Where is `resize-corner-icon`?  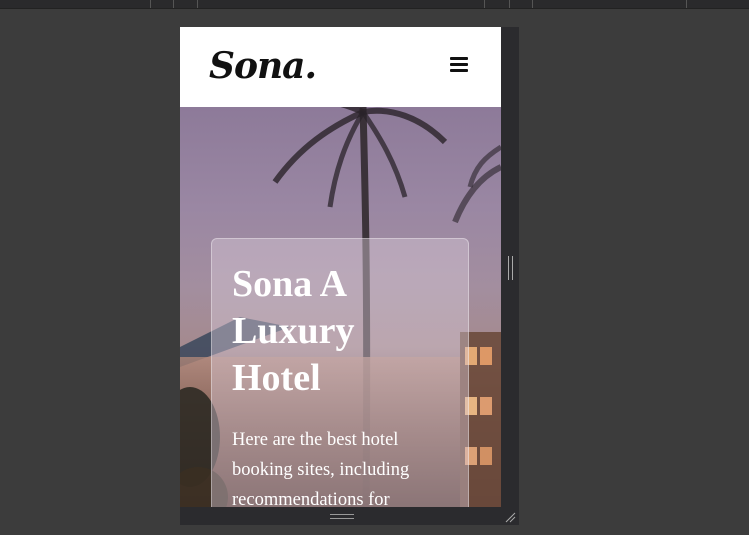 resize-corner-icon is located at coordinates (510, 517).